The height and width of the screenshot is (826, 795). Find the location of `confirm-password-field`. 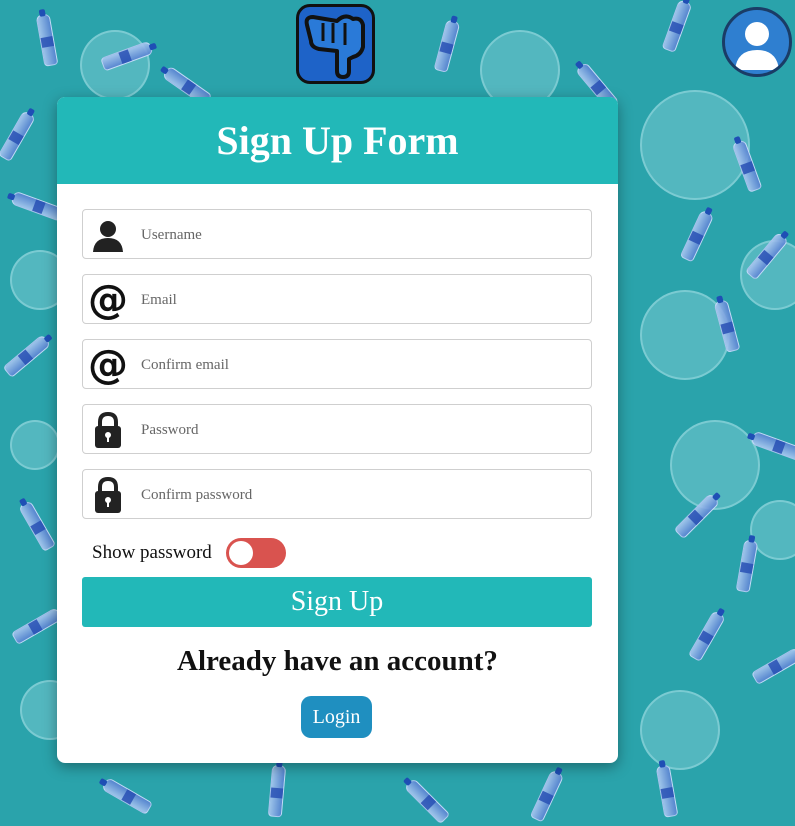

confirm-password-field is located at coordinates (337, 494).